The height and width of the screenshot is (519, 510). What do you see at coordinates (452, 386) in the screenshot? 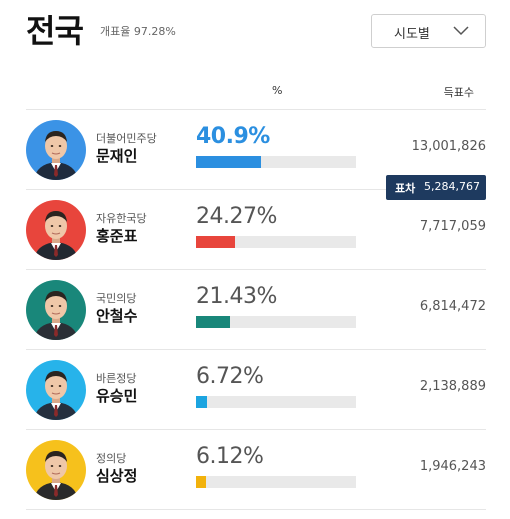
I see `vote-count: 2,138,889` at bounding box center [452, 386].